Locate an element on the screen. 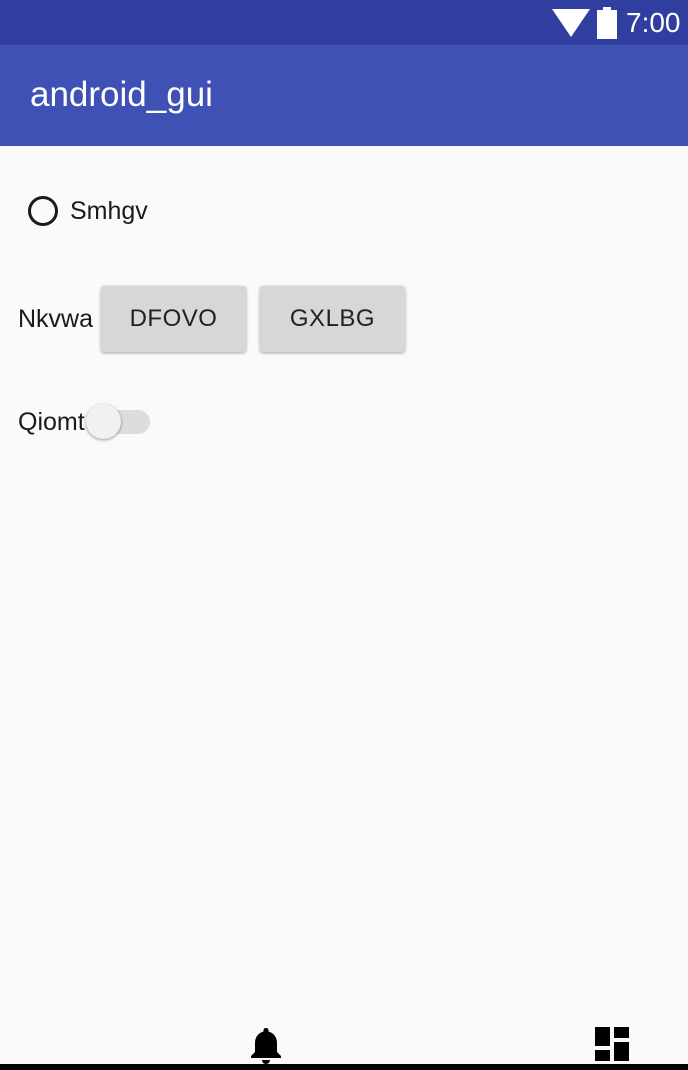 Image resolution: width=688 pixels, height=1070 pixels. radio-button-smhgv: Smhgv is located at coordinates (88, 211).